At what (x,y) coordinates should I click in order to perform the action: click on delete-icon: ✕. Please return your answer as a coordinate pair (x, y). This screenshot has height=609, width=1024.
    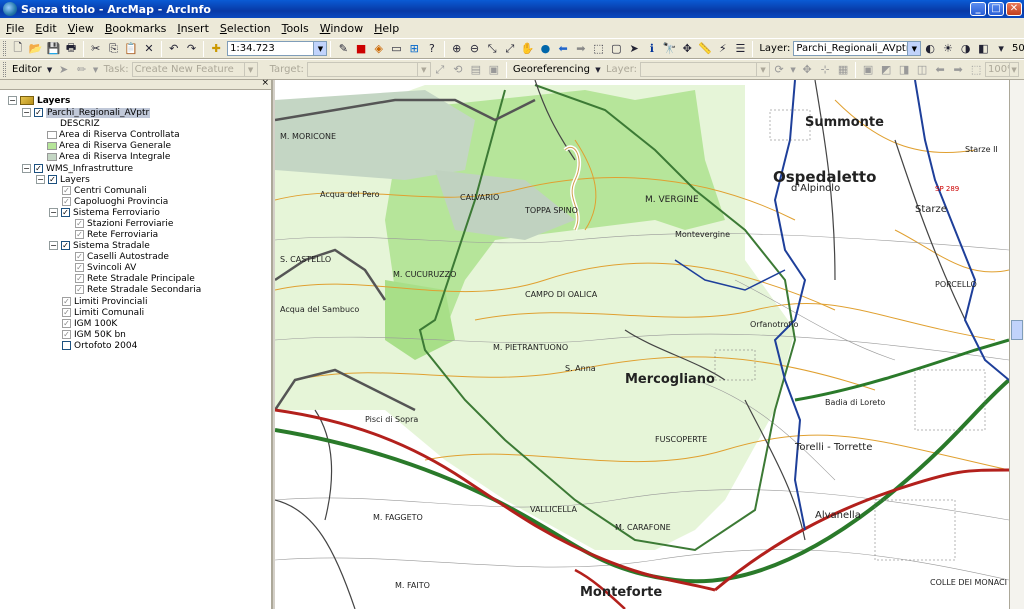
    Looking at the image, I should click on (149, 48).